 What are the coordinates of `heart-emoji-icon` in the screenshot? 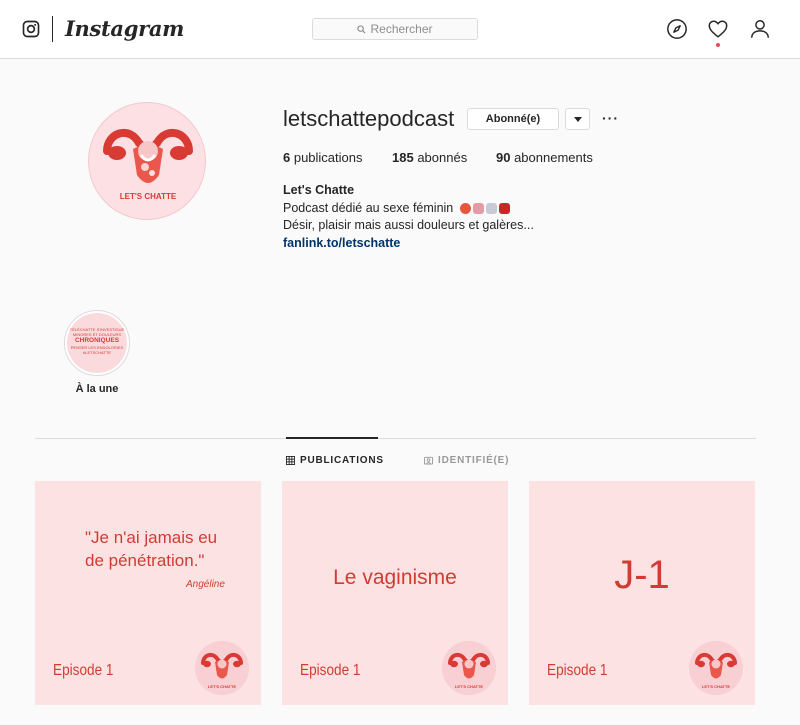 It's located at (465, 208).